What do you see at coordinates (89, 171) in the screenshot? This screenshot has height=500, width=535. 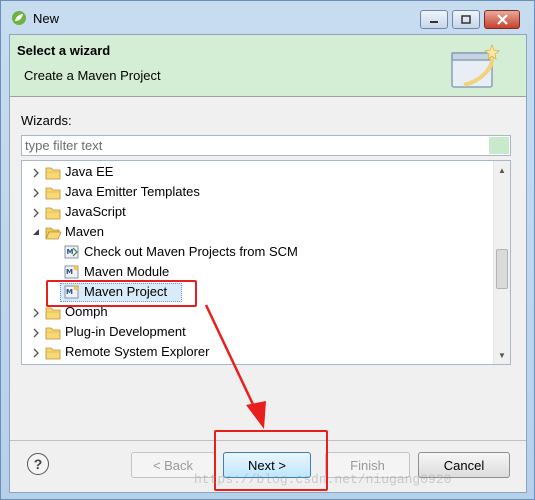 I see `tree-item-label: Java EE` at bounding box center [89, 171].